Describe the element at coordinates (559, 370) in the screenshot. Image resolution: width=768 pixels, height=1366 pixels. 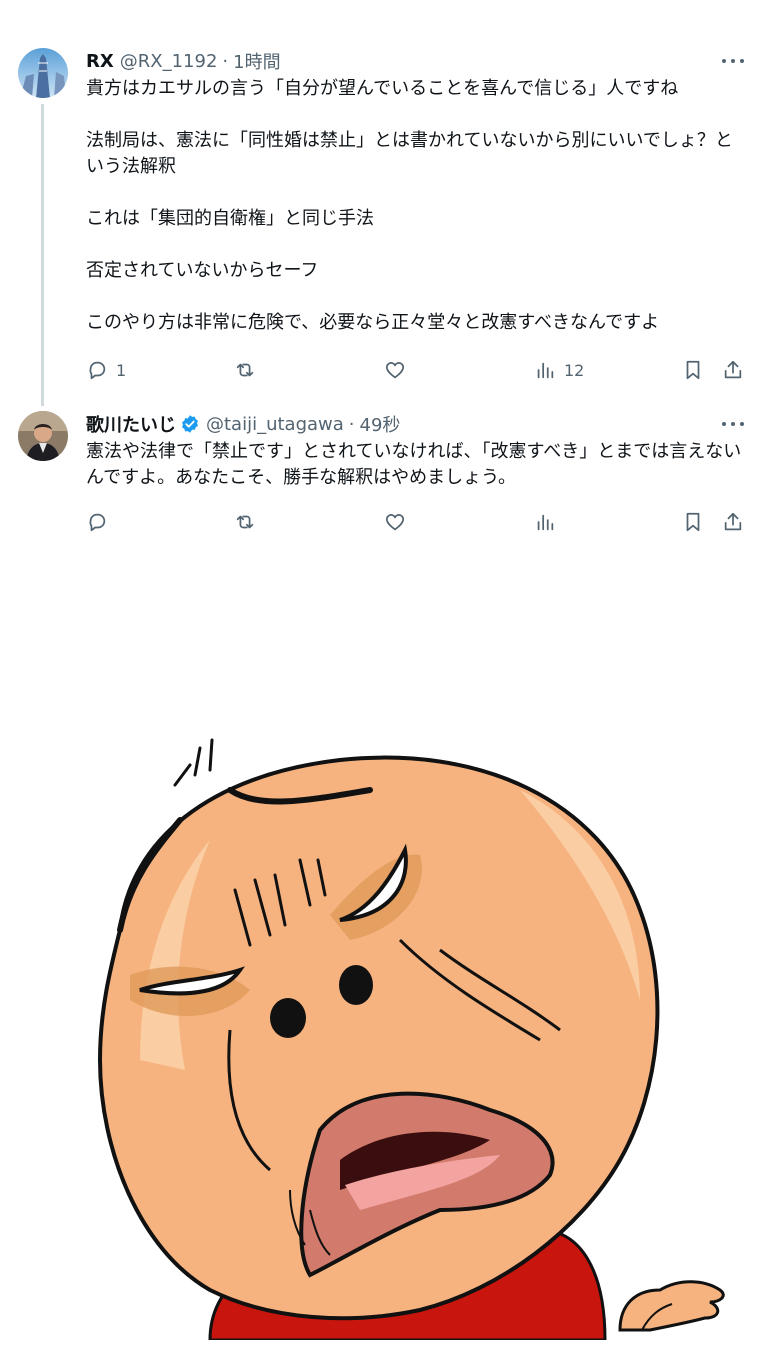
I see `views-button: 12` at that location.